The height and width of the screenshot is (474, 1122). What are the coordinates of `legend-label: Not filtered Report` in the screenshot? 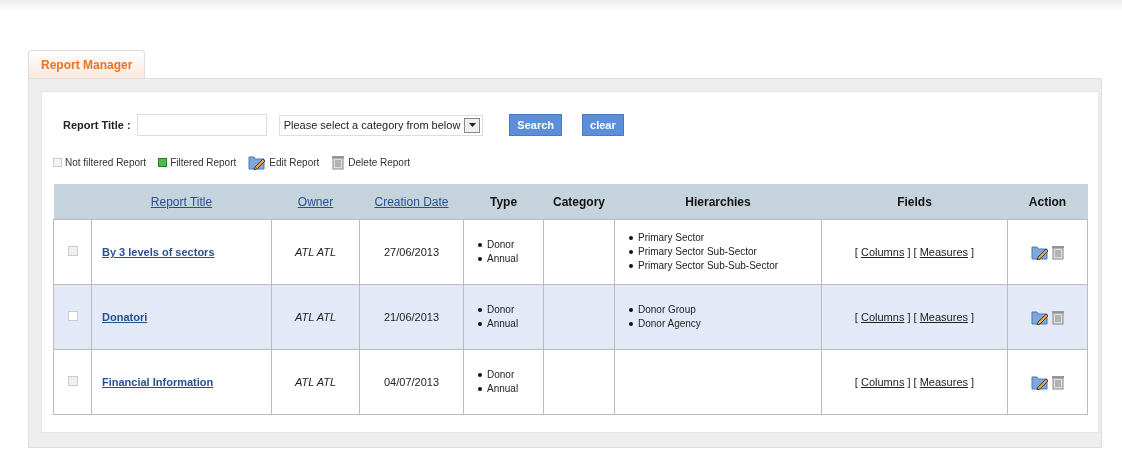 It's located at (106, 162).